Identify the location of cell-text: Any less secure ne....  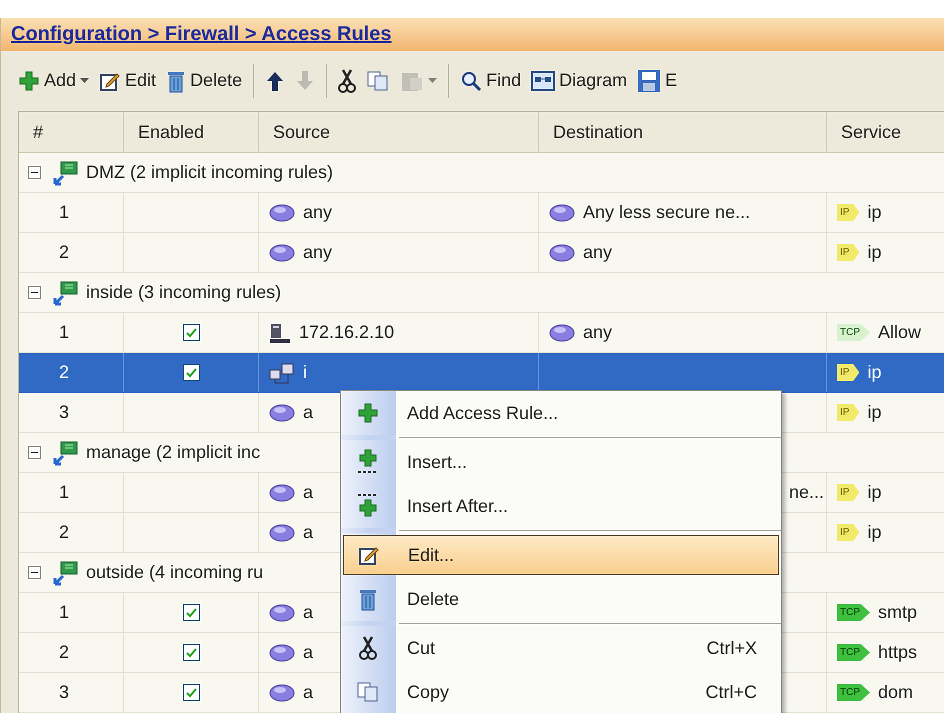
(666, 212).